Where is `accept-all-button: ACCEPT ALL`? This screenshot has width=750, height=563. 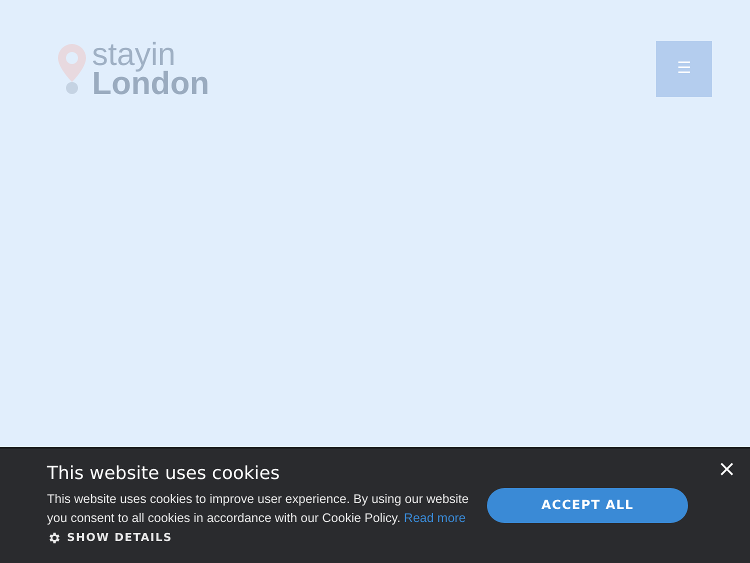
accept-all-button: ACCEPT ALL is located at coordinates (587, 505).